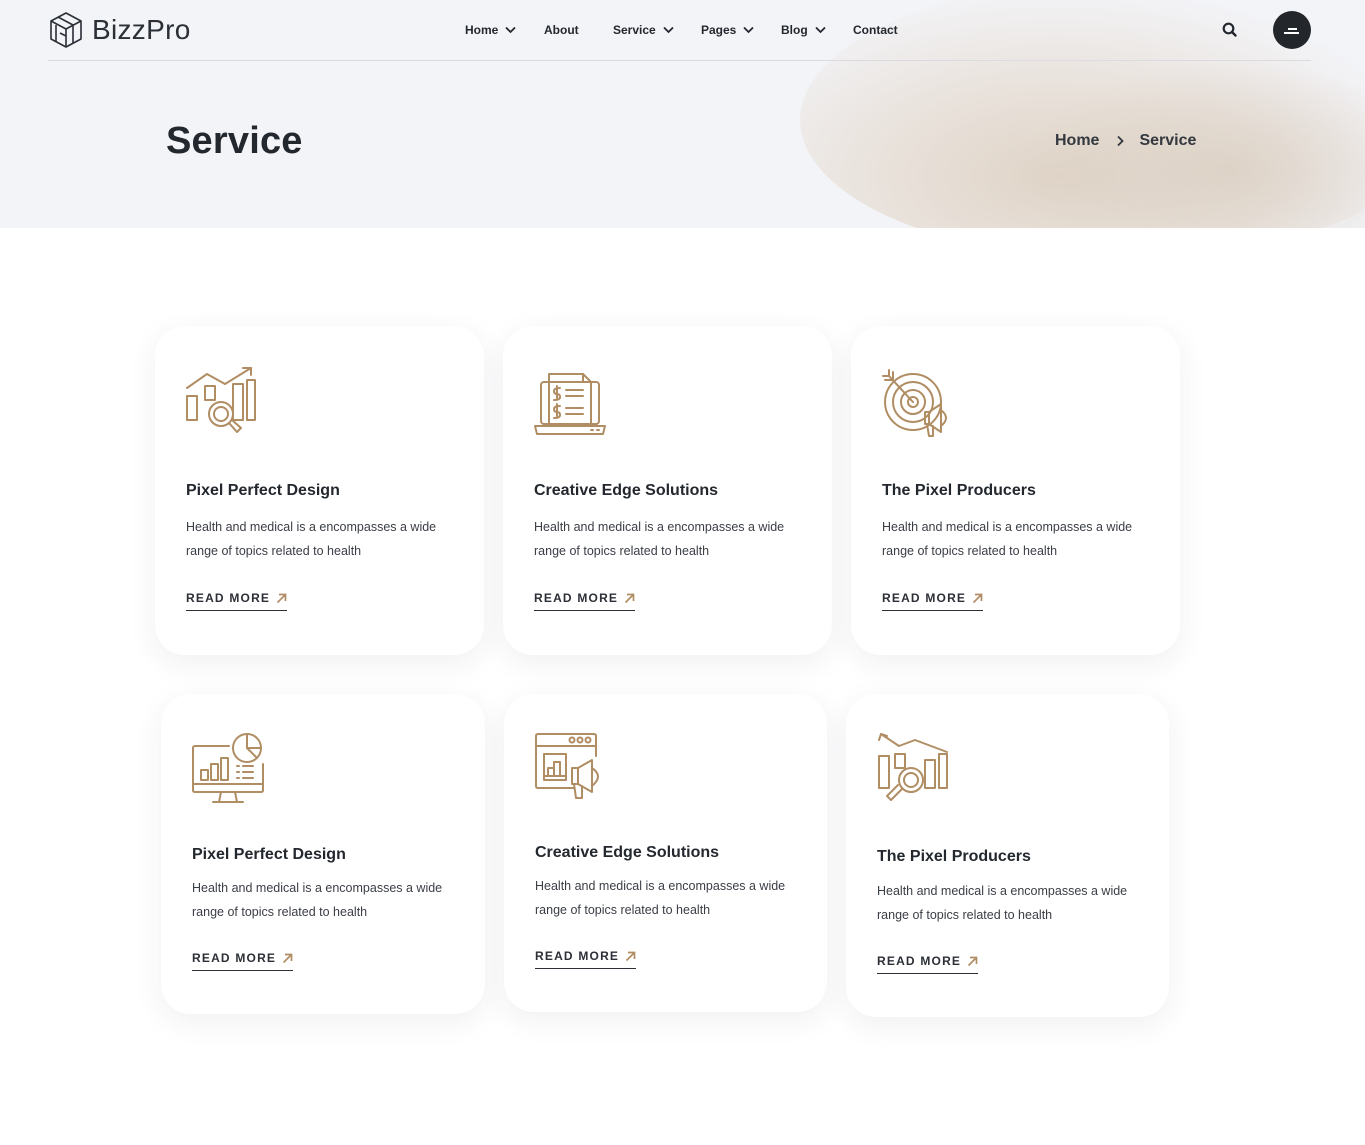 Image resolution: width=1365 pixels, height=1145 pixels. Describe the element at coordinates (1125, 141) in the screenshot. I see `breadcrumb: Home Service` at that location.